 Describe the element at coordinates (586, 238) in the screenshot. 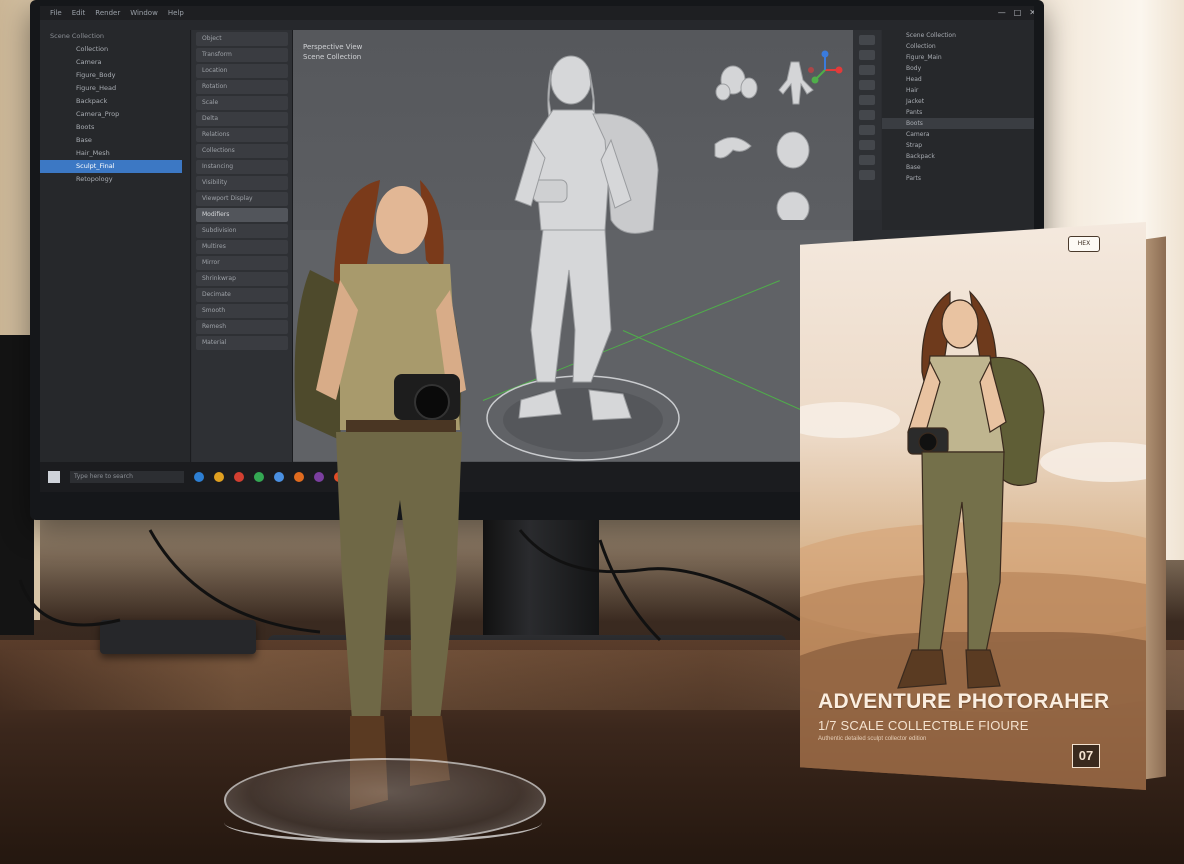

I see `sculpt-figure` at that location.